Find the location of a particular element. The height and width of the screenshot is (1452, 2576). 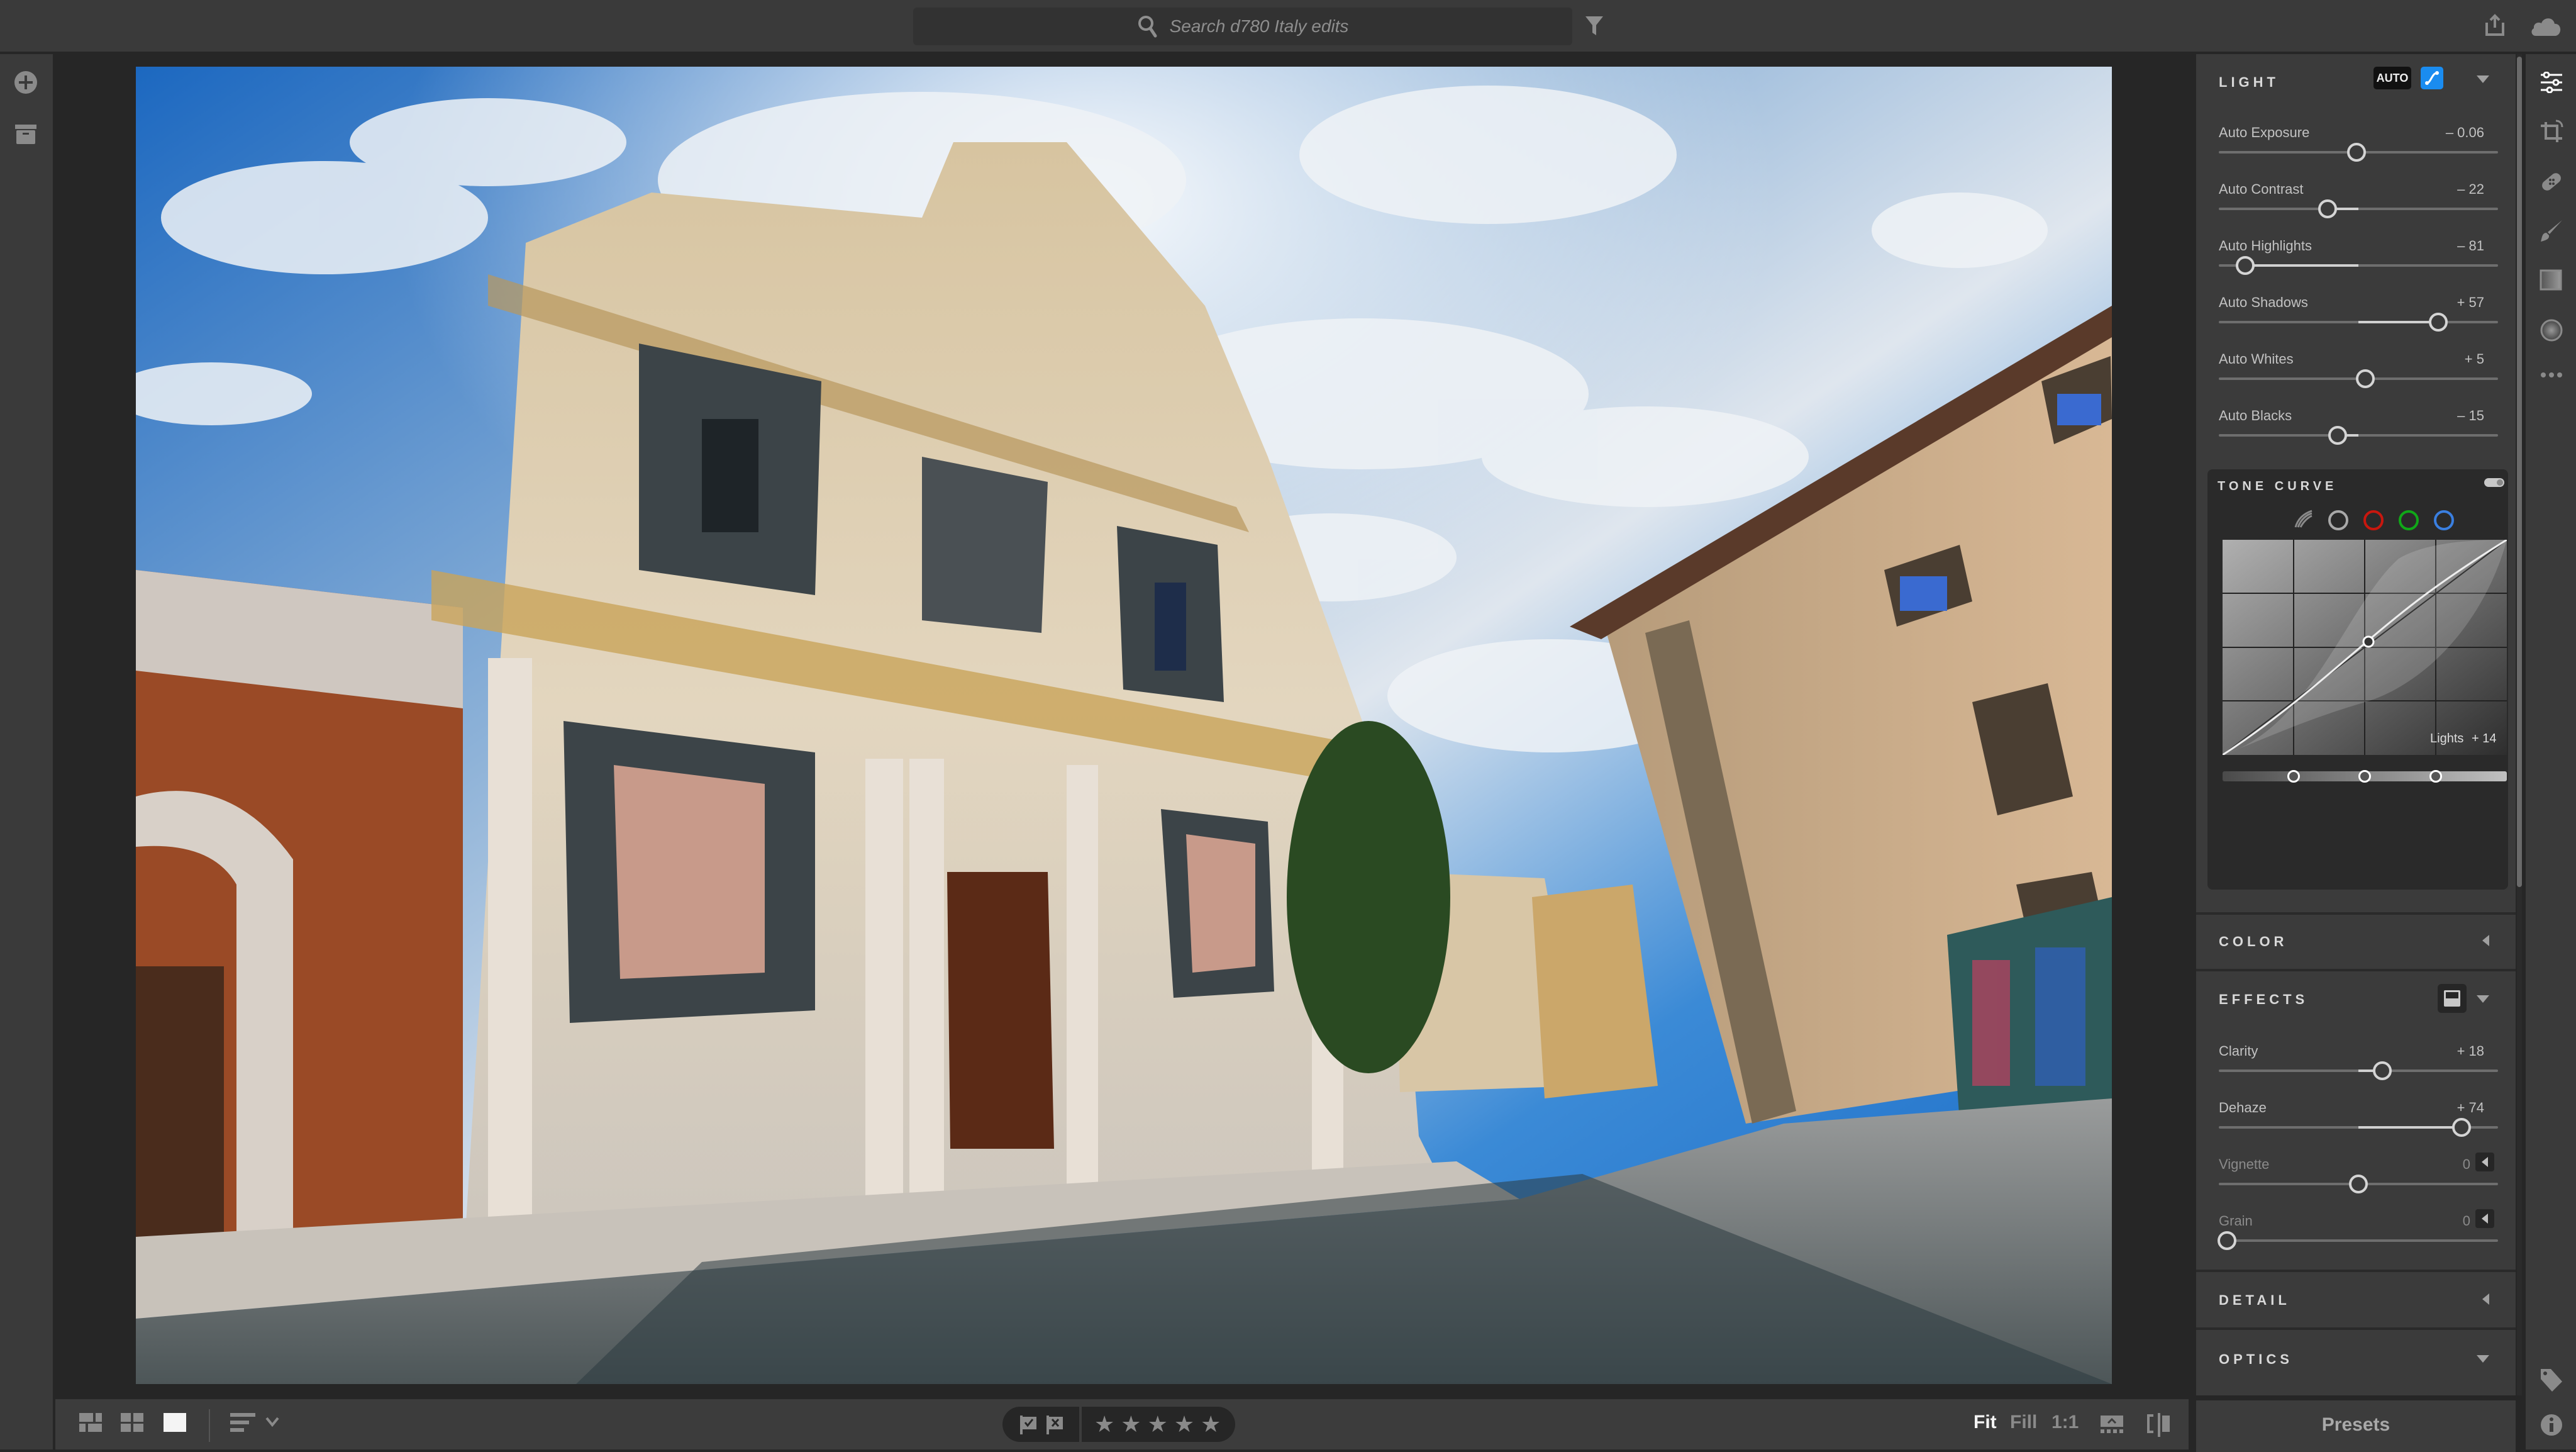

info-icon is located at coordinates (2551, 1425).